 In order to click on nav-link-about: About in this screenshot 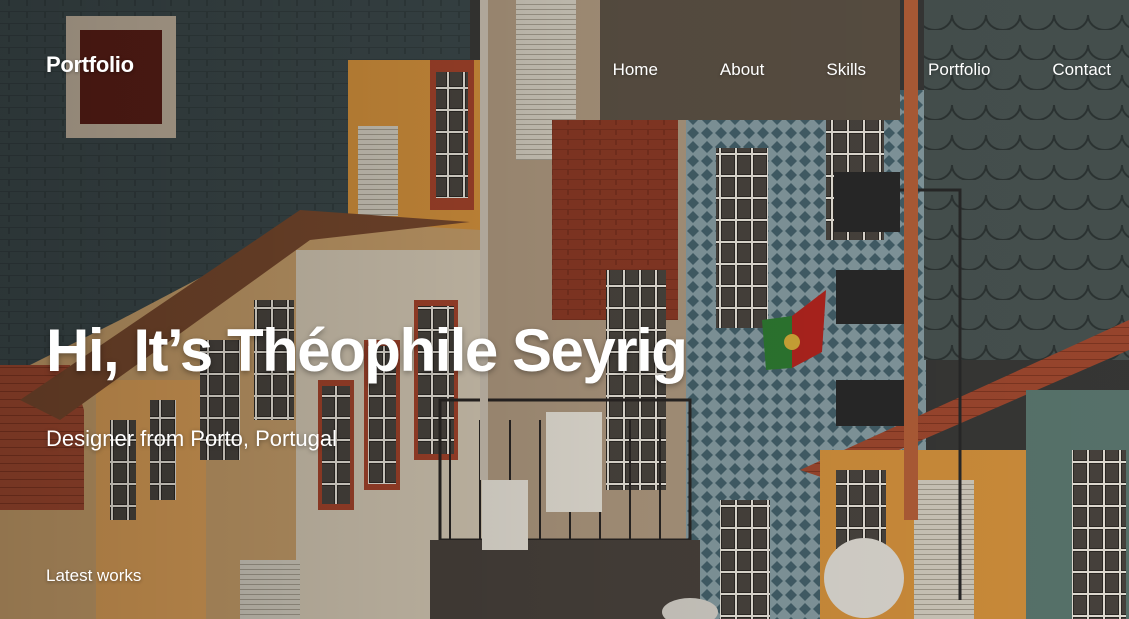, I will do `click(742, 70)`.